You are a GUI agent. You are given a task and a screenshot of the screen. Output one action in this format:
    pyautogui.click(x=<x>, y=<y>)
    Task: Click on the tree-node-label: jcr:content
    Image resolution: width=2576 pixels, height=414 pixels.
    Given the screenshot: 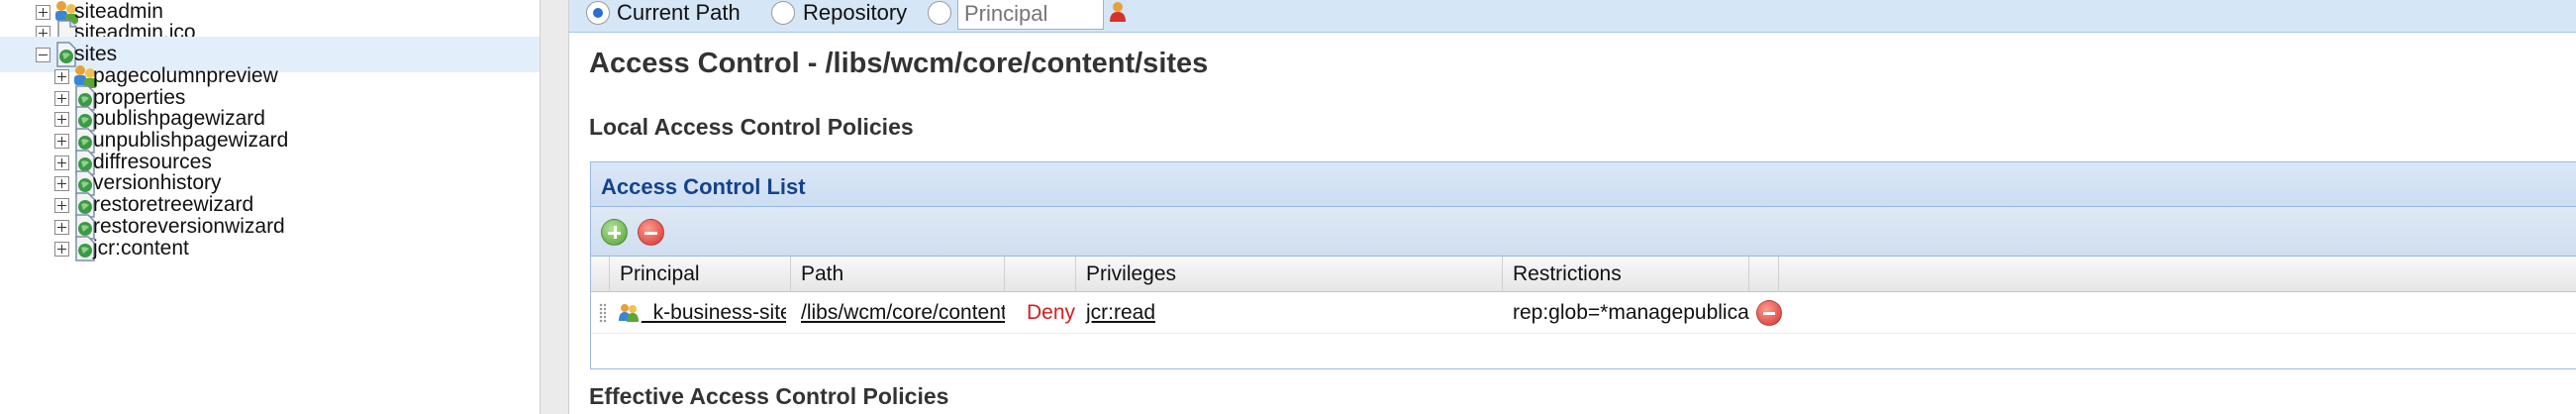 What is the action you would take?
    pyautogui.click(x=141, y=248)
    